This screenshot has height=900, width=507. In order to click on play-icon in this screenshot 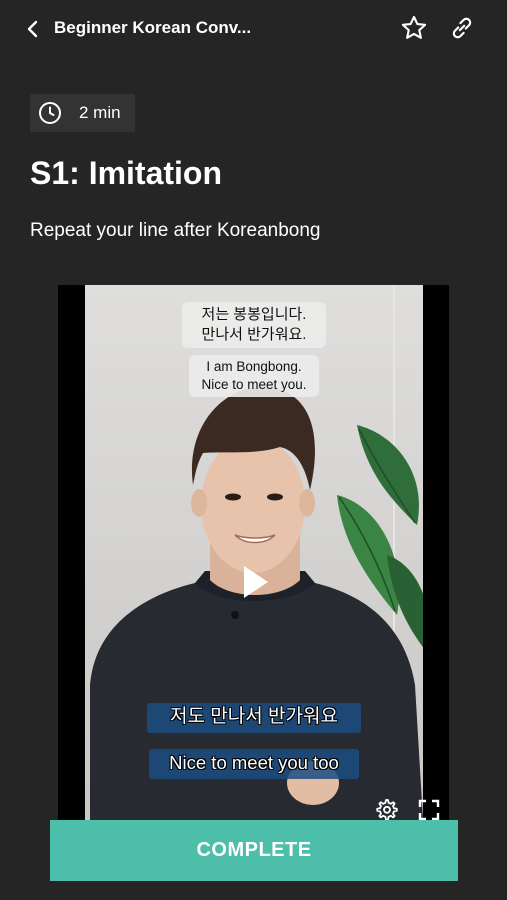, I will do `click(256, 582)`.